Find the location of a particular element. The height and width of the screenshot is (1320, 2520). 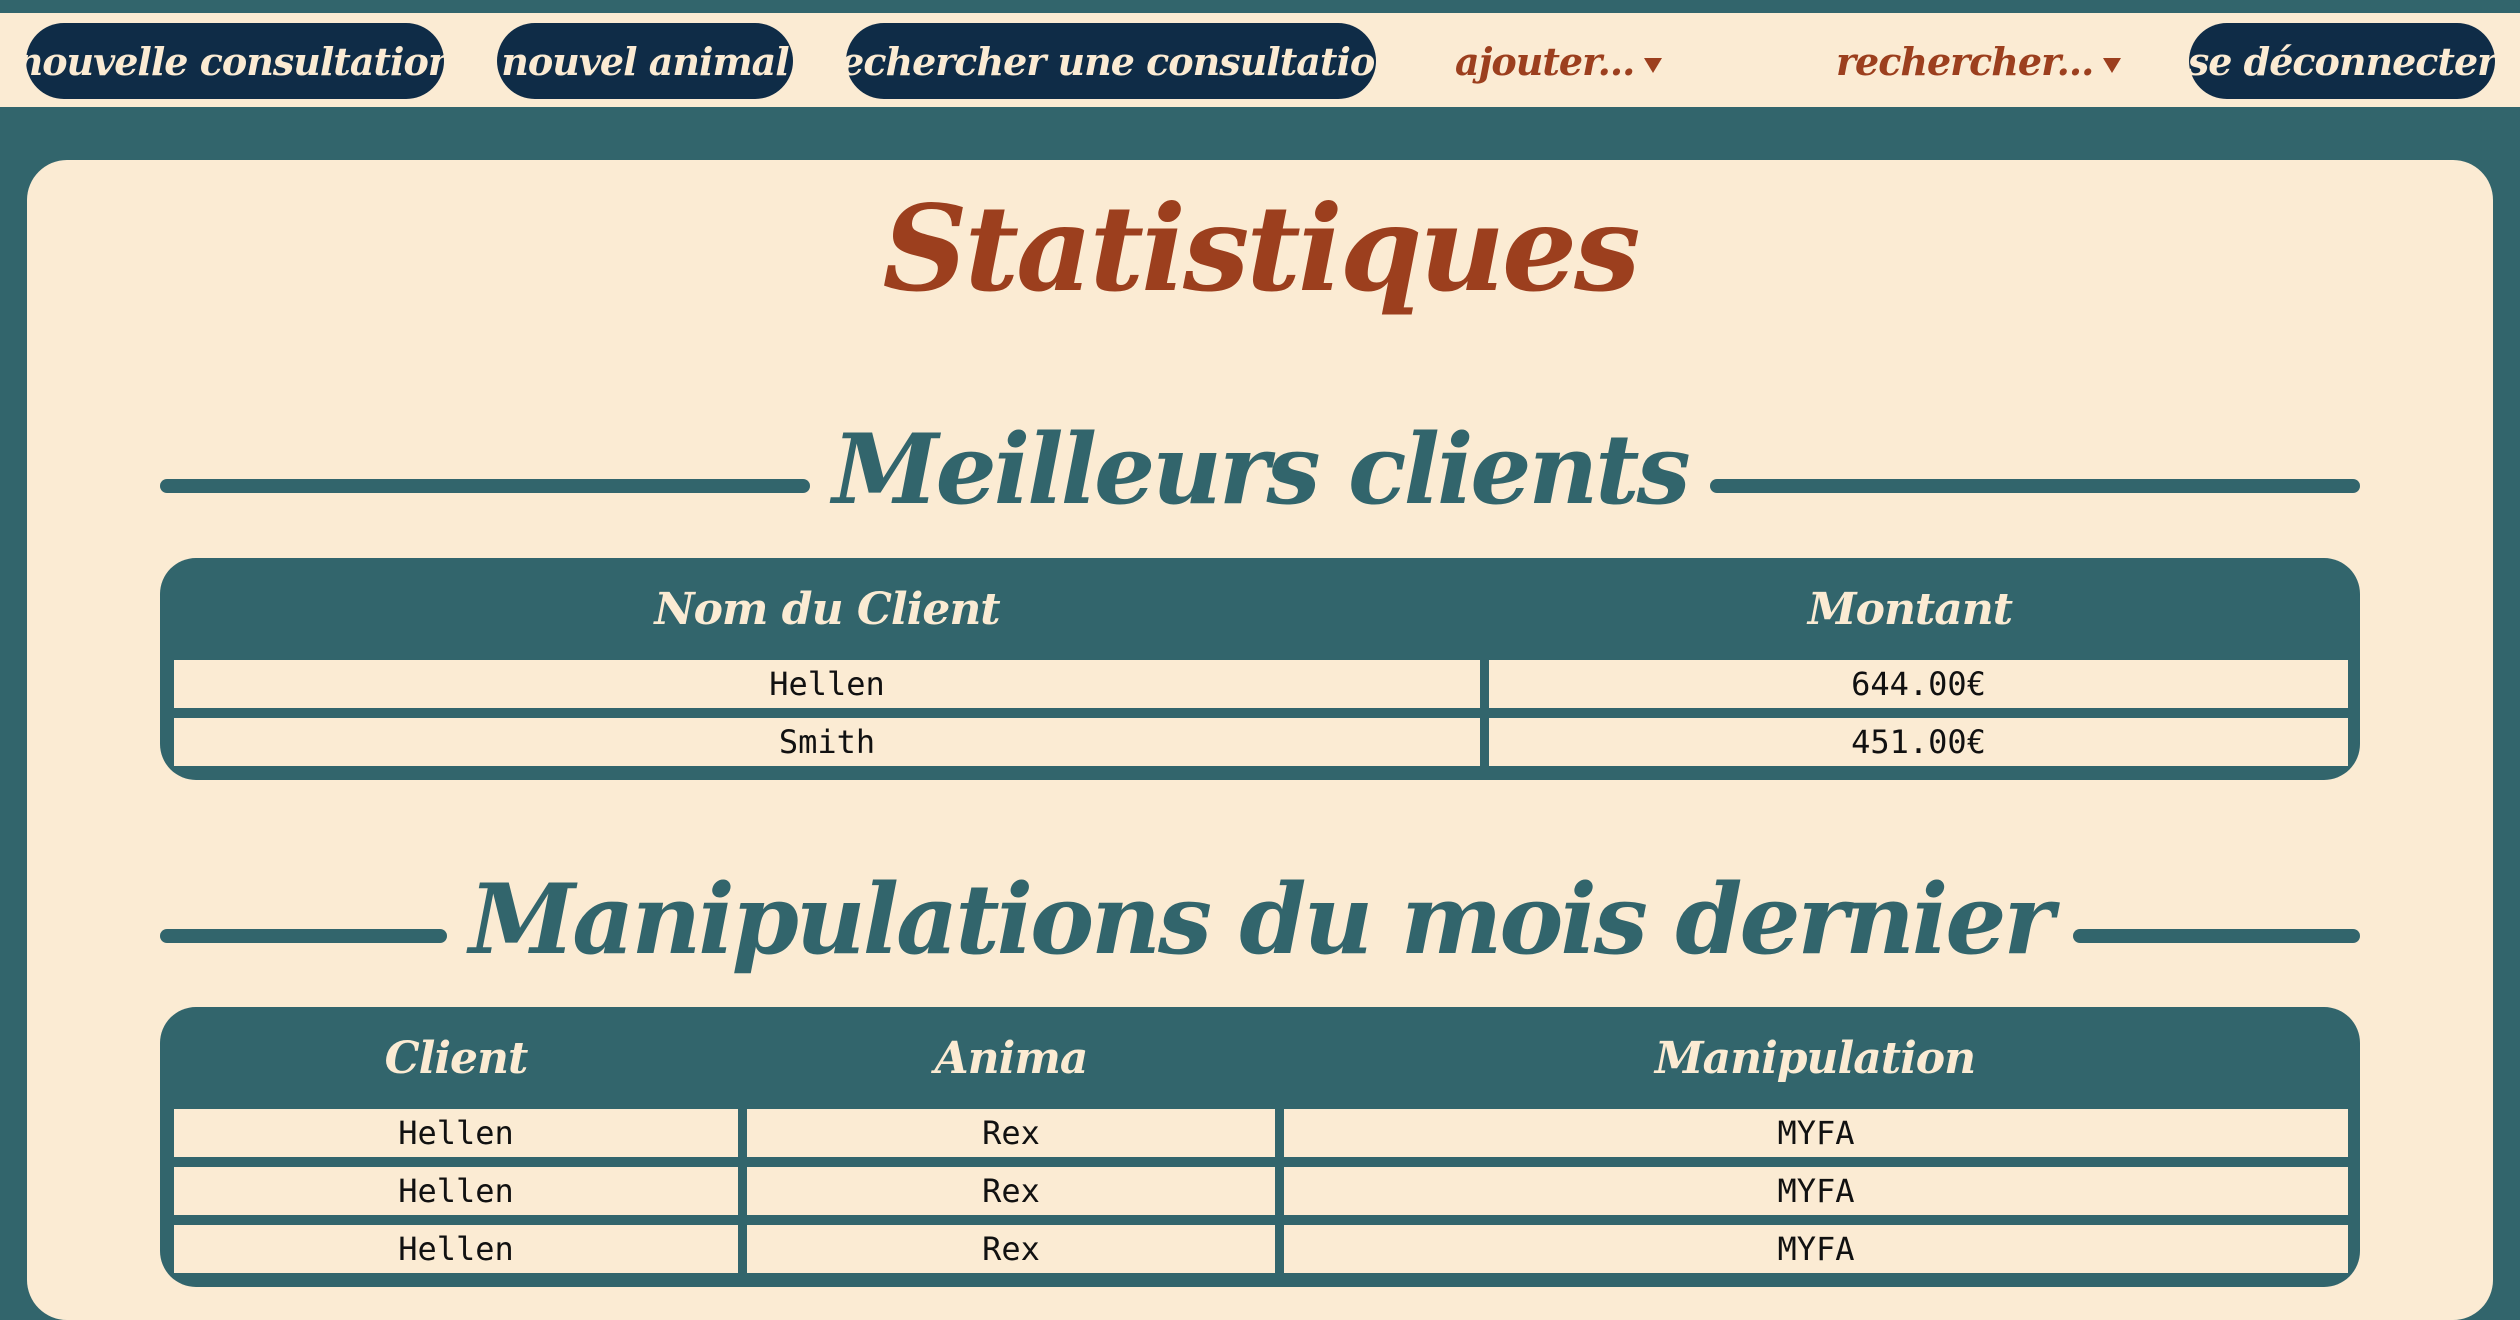

best-clients-title: Meilleurs clients is located at coordinates (1261, 469).